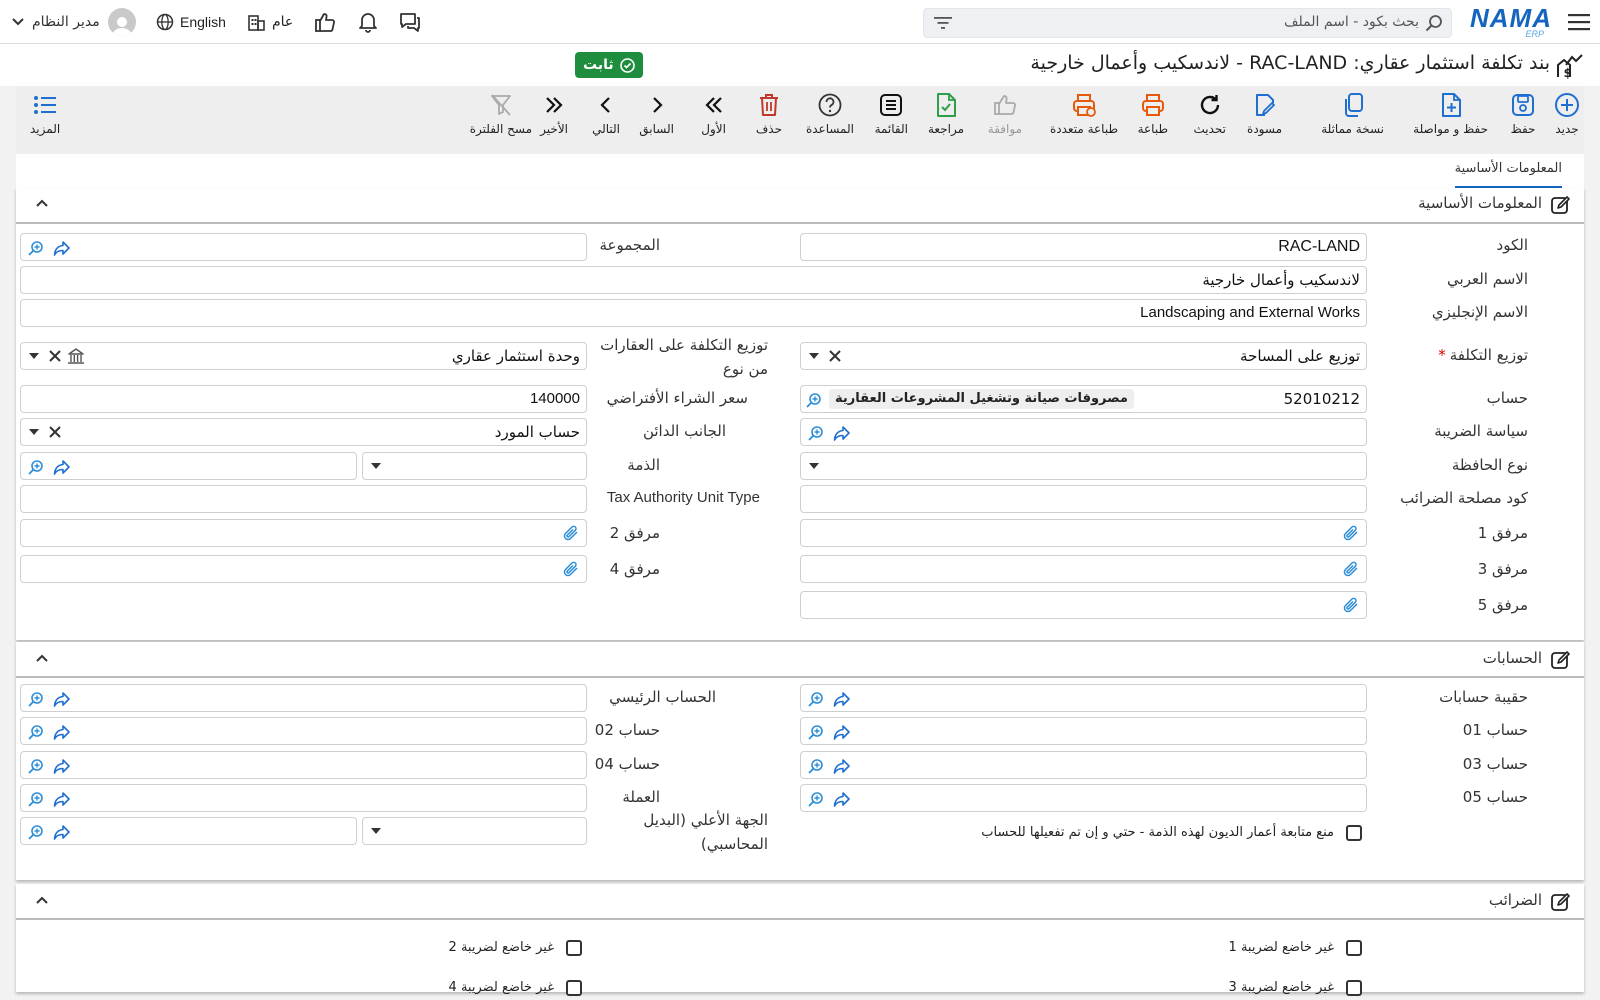  I want to click on review-button: مراجعة, so click(946, 114).